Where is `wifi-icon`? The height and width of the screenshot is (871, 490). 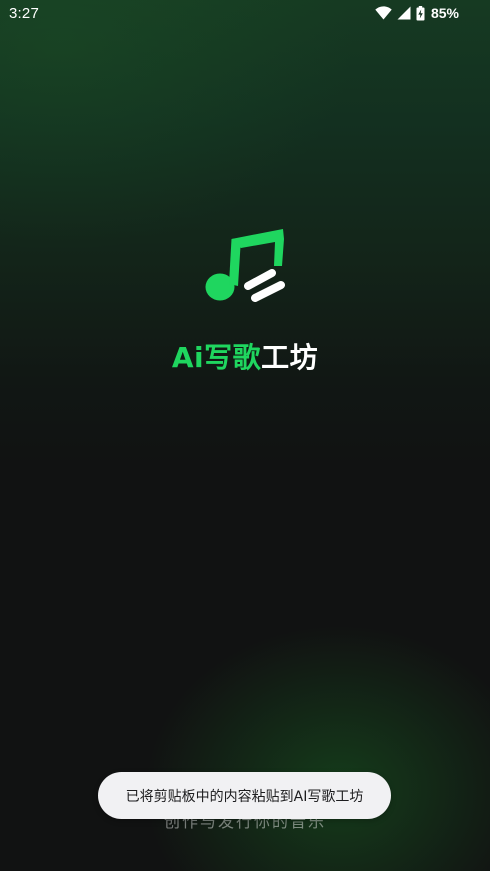
wifi-icon is located at coordinates (383, 13).